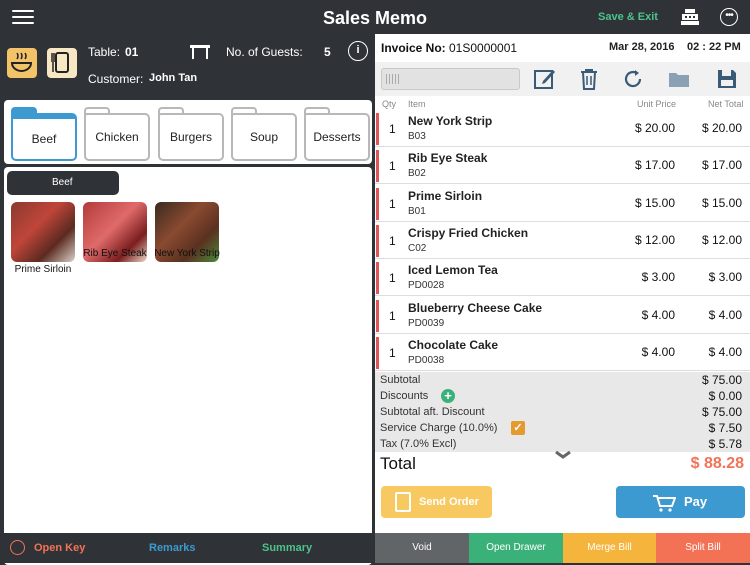 The width and height of the screenshot is (750, 565). What do you see at coordinates (563, 455) in the screenshot?
I see `chevron-down-icon` at bounding box center [563, 455].